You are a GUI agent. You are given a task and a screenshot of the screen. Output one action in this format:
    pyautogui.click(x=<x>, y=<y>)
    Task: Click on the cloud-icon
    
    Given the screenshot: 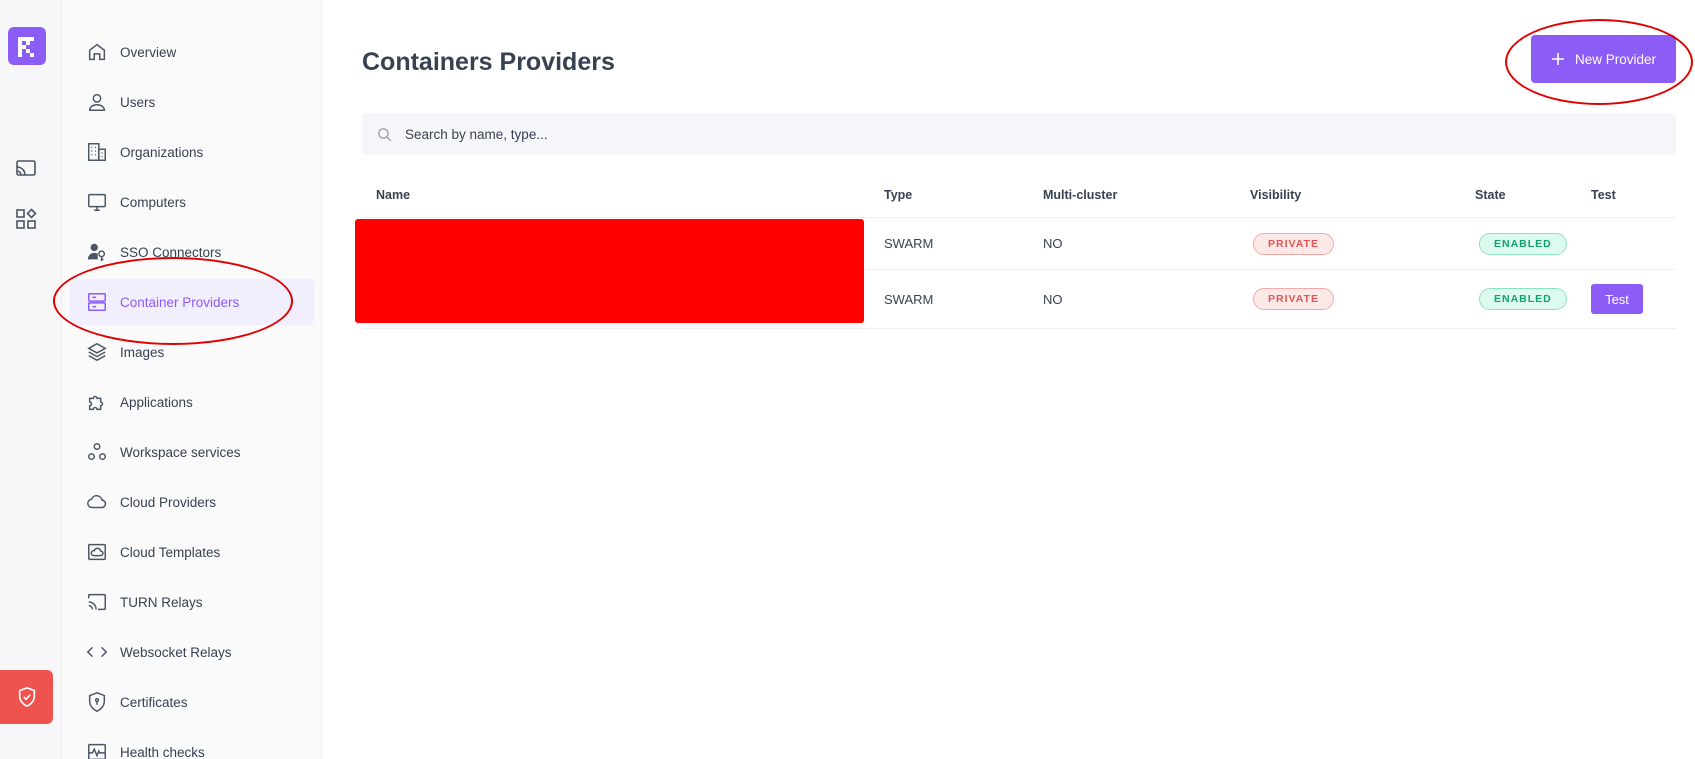 What is the action you would take?
    pyautogui.click(x=97, y=501)
    